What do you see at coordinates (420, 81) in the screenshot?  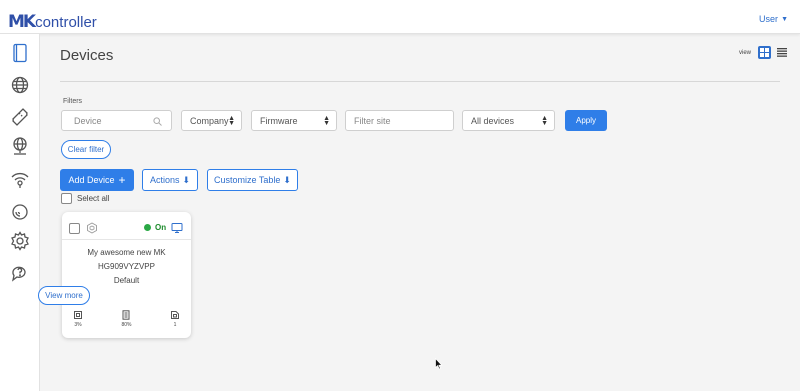 I see `header-divider` at bounding box center [420, 81].